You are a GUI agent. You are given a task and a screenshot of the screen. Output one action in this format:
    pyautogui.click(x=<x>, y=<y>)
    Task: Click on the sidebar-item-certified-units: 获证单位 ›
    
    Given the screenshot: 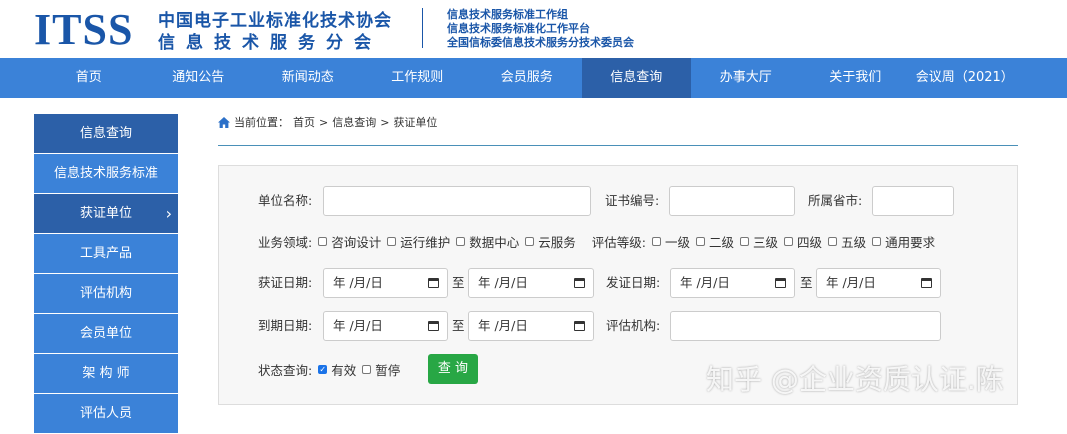 What is the action you would take?
    pyautogui.click(x=106, y=213)
    